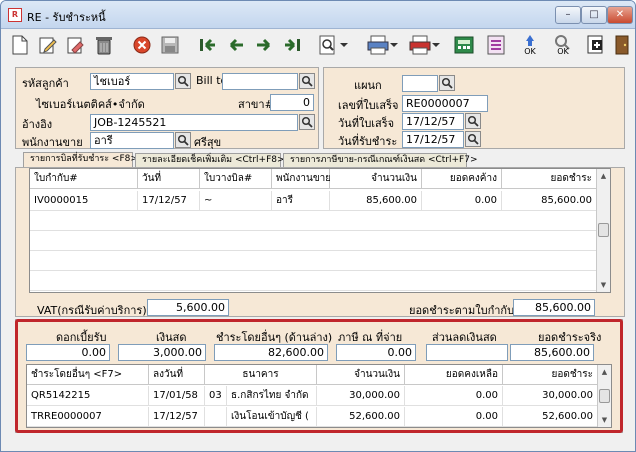  Describe the element at coordinates (420, 45) in the screenshot. I see `print-icon` at that location.